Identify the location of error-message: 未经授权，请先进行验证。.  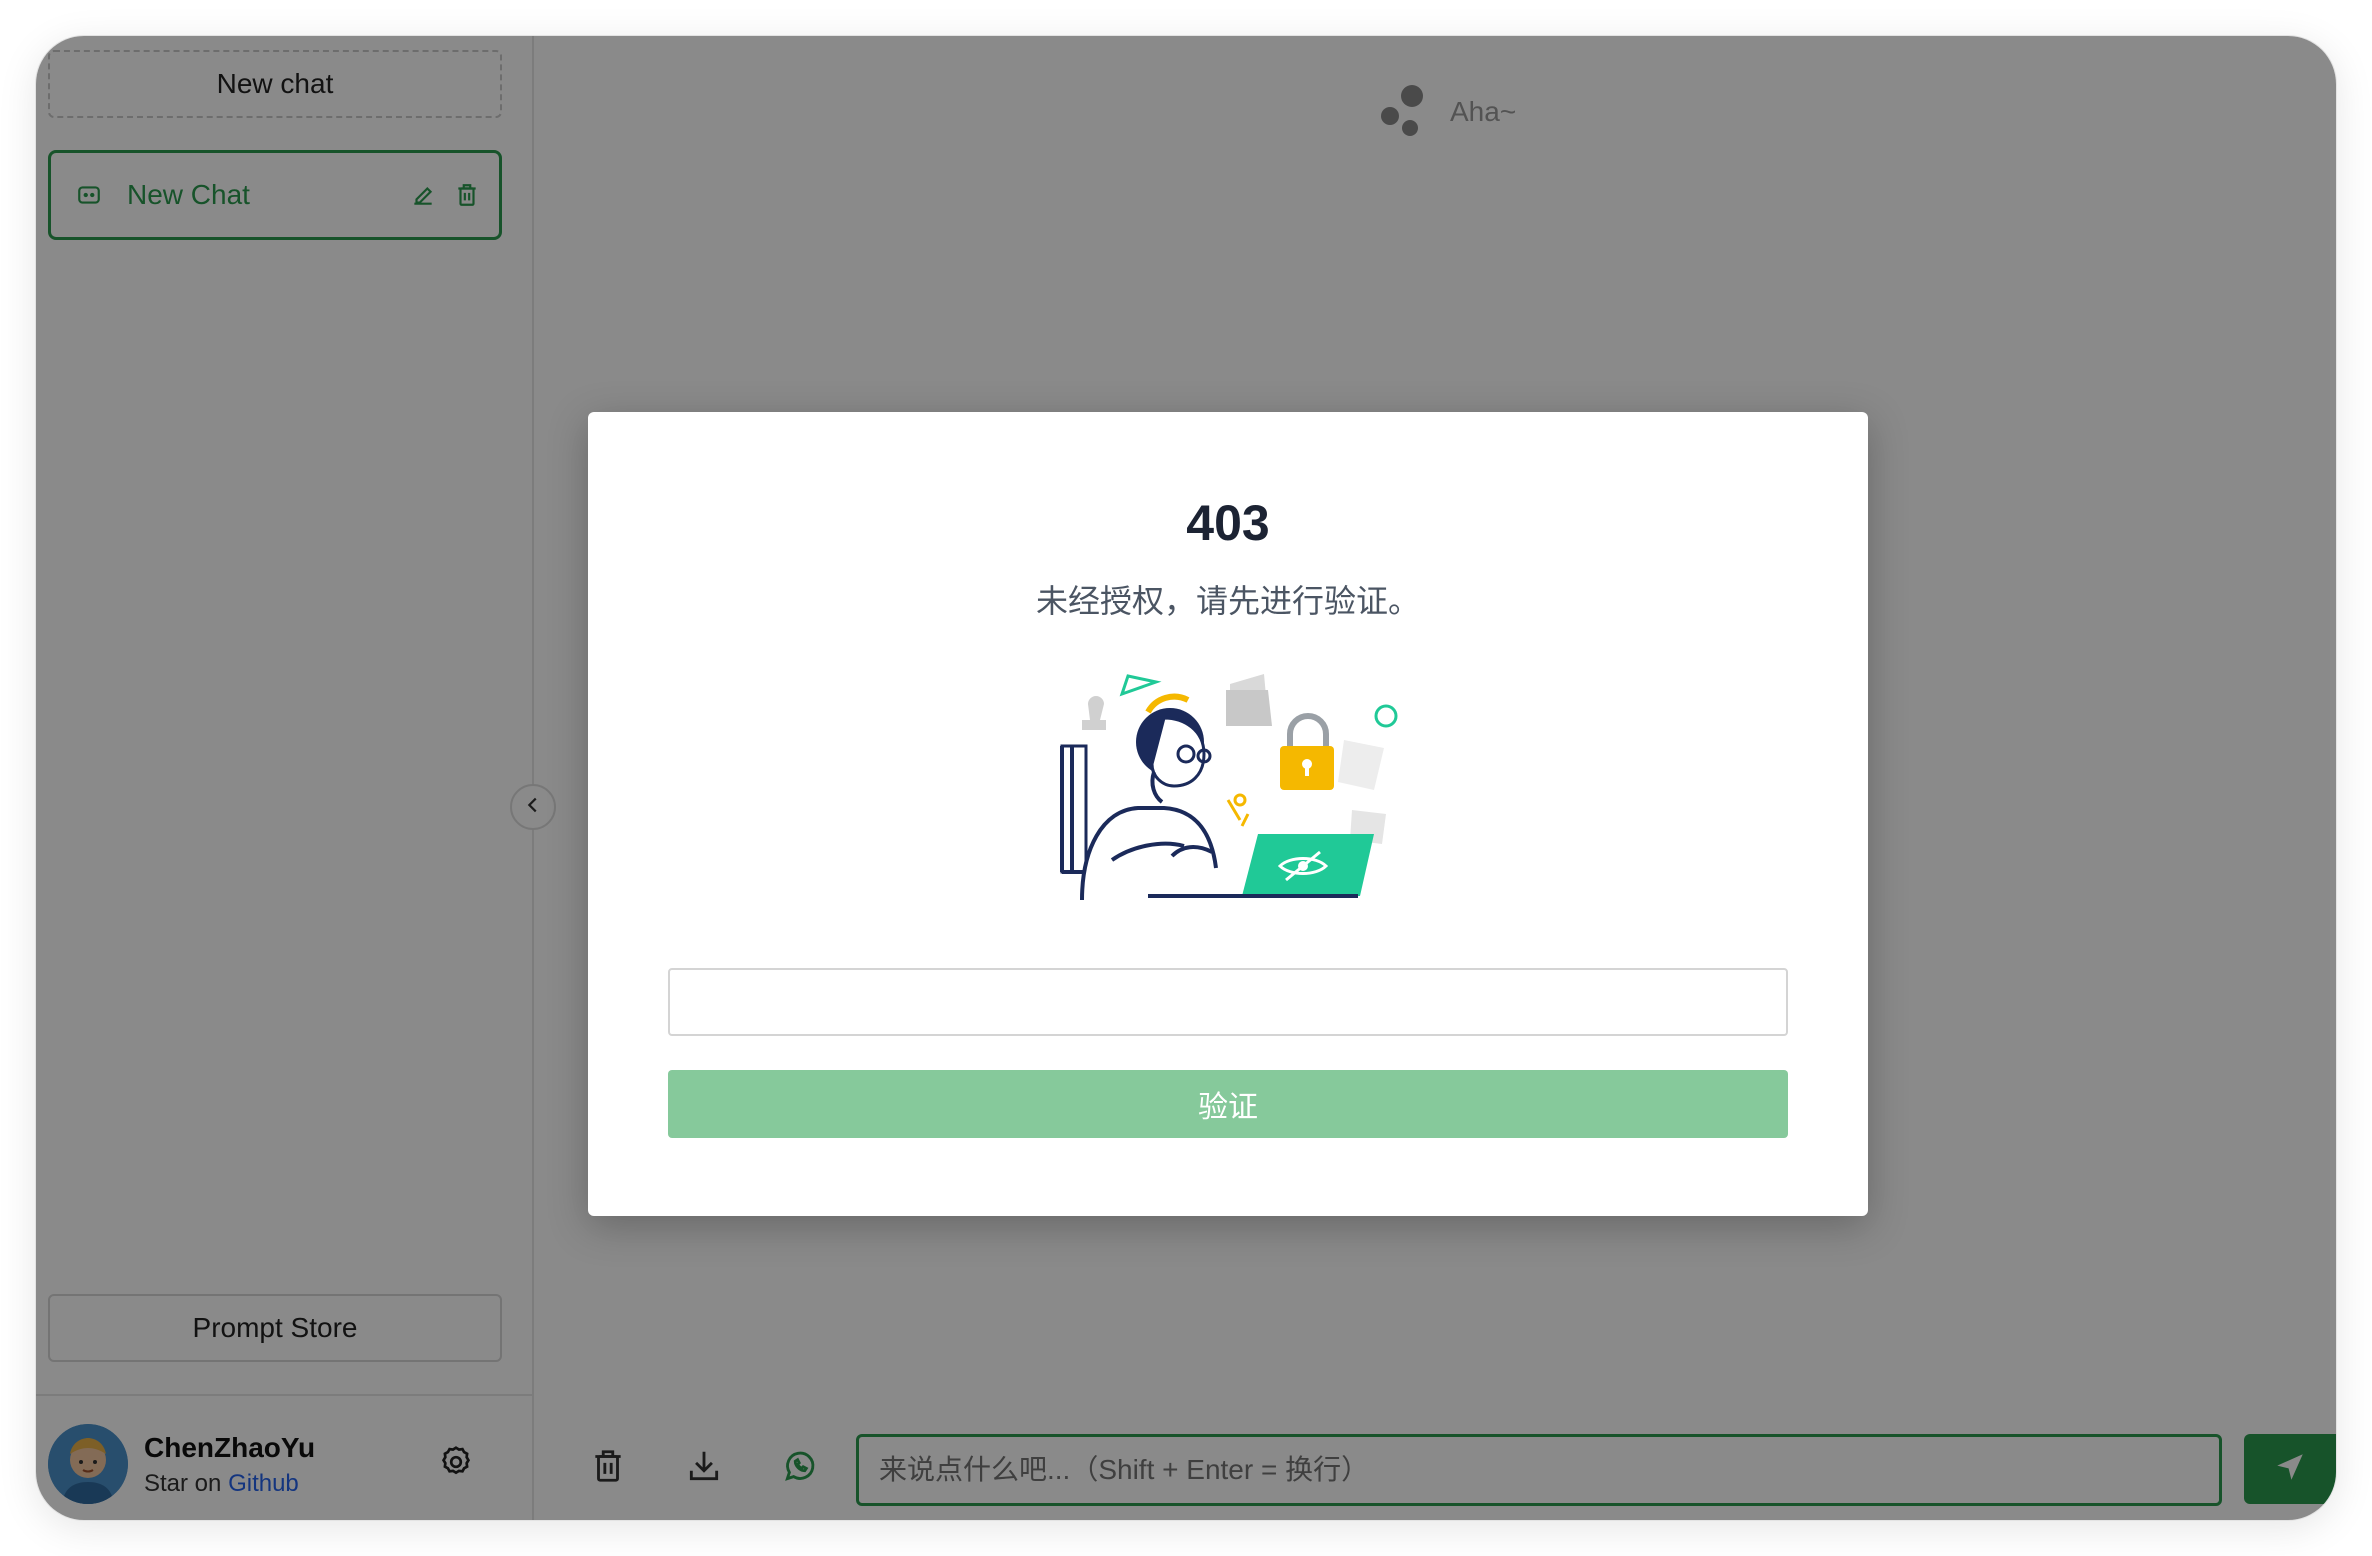
(1227, 601).